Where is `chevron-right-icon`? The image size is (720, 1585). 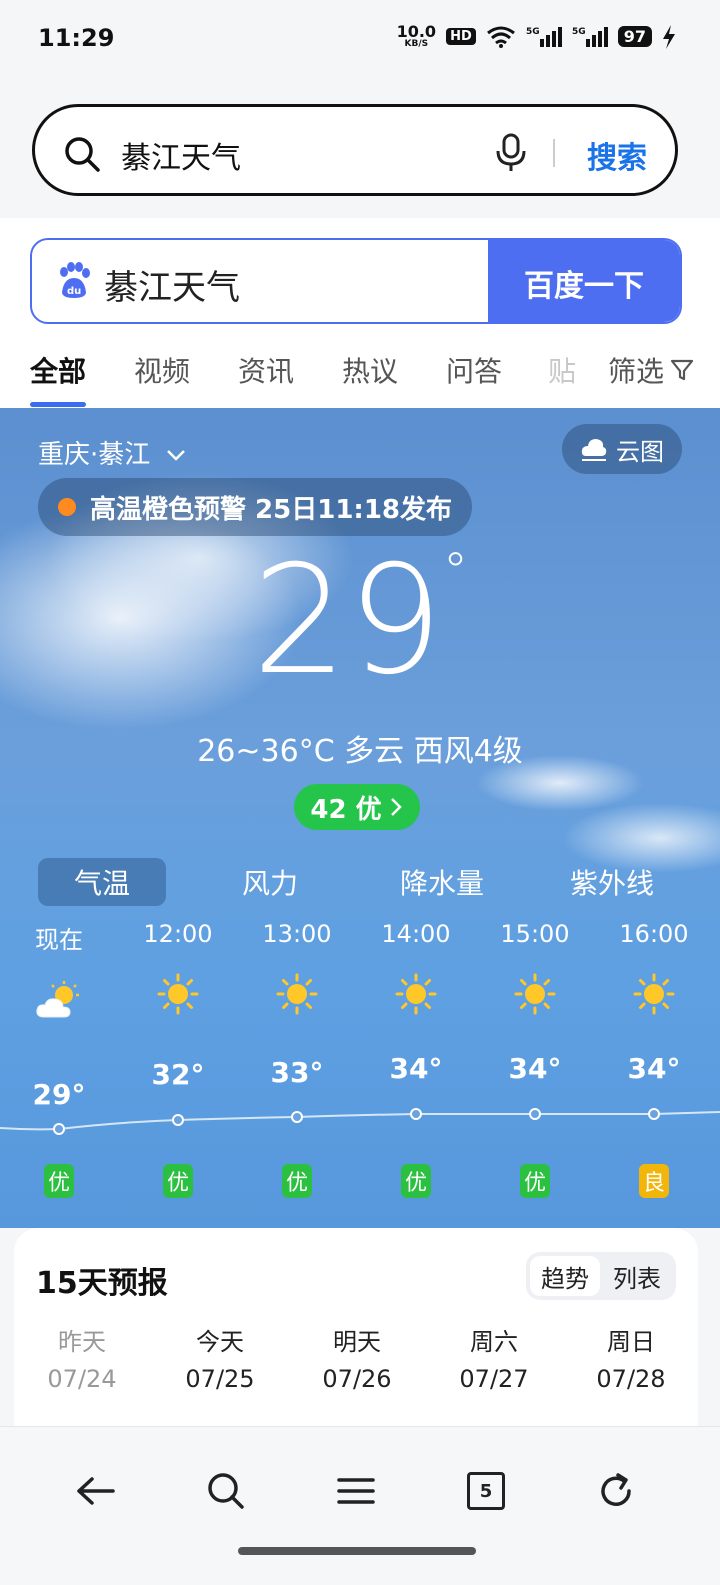 chevron-right-icon is located at coordinates (396, 807).